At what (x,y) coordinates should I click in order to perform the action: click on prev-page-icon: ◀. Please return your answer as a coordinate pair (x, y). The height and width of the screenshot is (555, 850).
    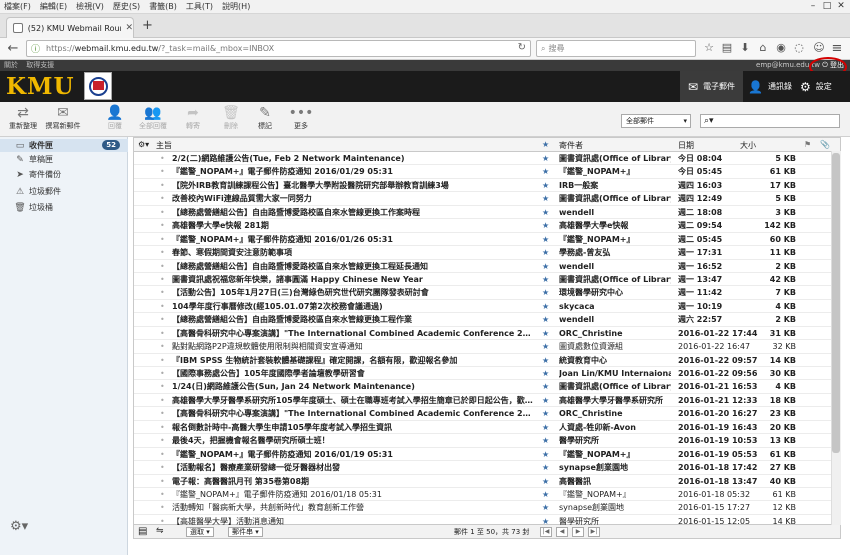
    Looking at the image, I should click on (562, 532).